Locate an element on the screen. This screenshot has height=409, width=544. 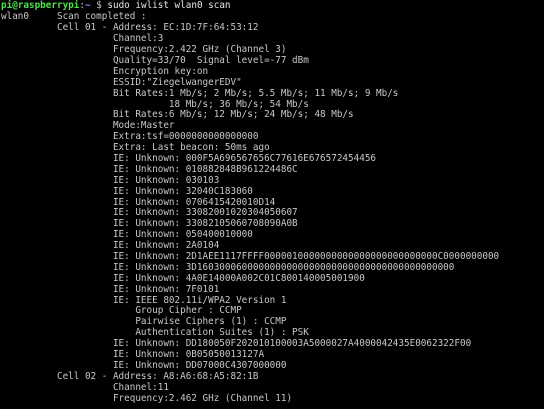
output-line: ESSID:"ZiegelwangerEDV" is located at coordinates (121, 82).